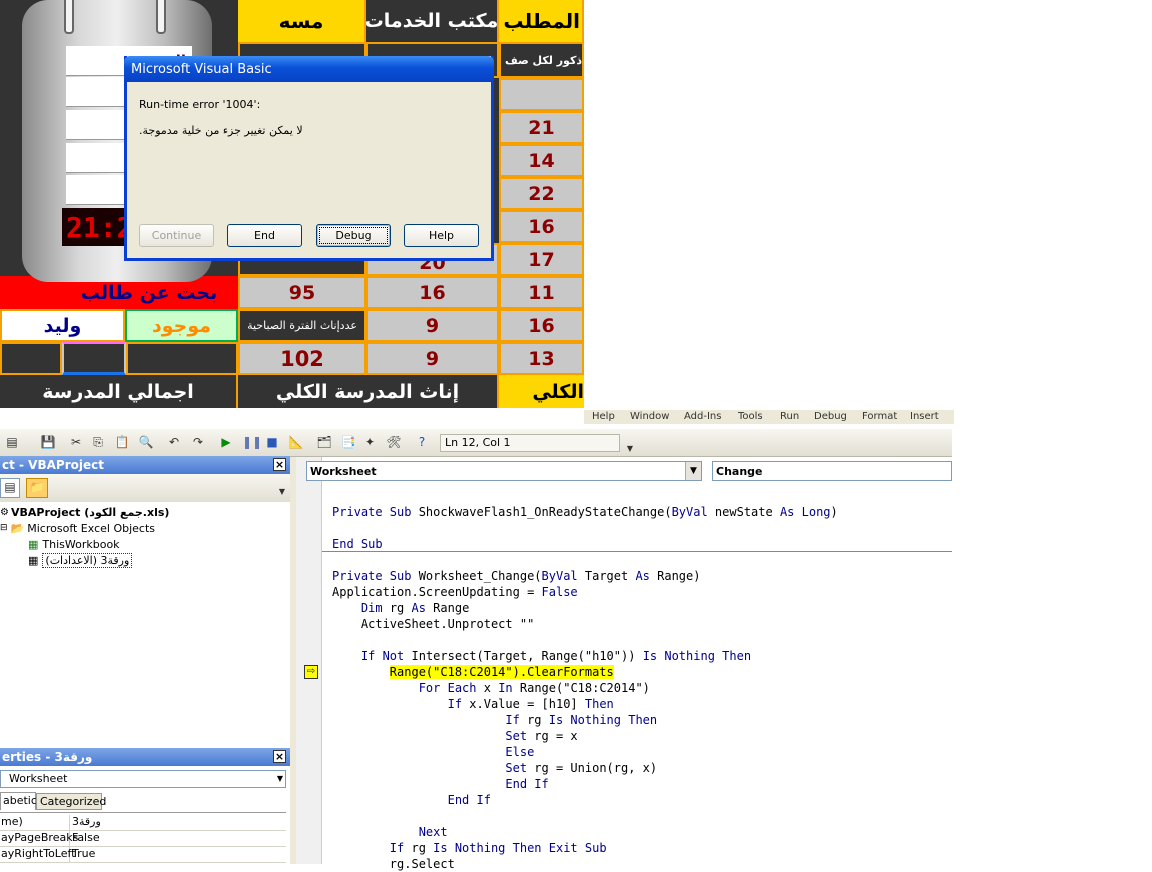  Describe the element at coordinates (433, 832) in the screenshot. I see `code-line: Next` at that location.